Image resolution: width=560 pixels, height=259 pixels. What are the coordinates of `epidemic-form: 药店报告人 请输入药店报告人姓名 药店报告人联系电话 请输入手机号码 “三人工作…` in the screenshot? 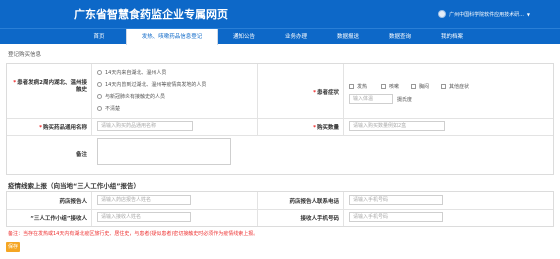 It's located at (280, 209).